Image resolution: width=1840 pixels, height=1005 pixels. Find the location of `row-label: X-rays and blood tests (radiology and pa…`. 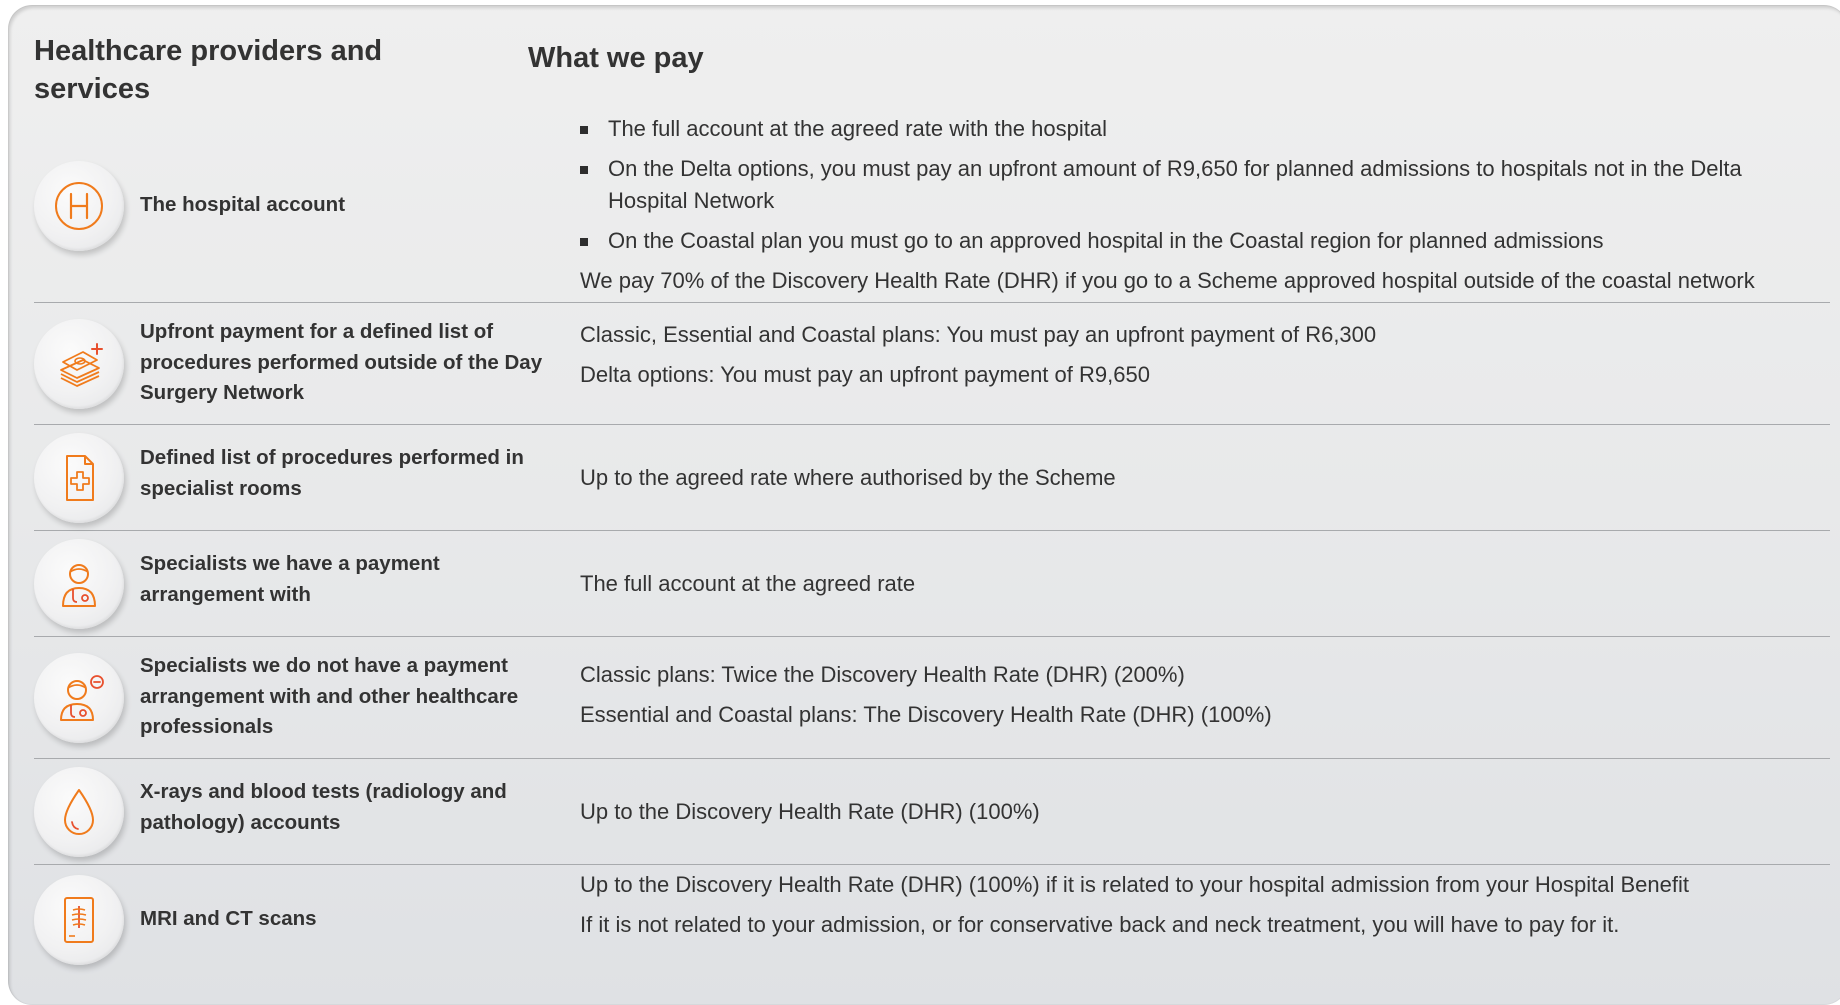

row-label: X-rays and blood tests (radiology and pa… is located at coordinates (323, 807).